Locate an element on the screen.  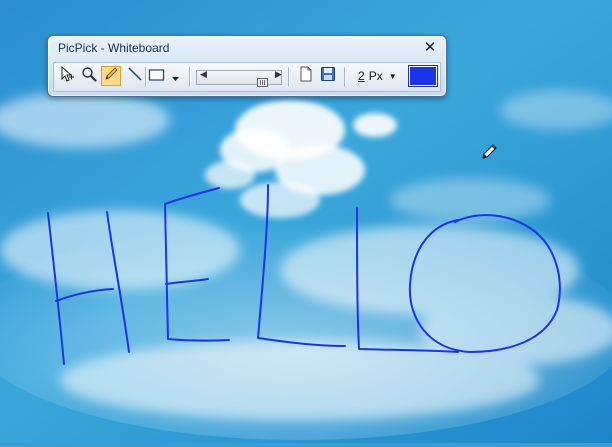
whiteboard-toolstrip: ◀ ▶ 2 Px ▼ is located at coordinates (247, 77).